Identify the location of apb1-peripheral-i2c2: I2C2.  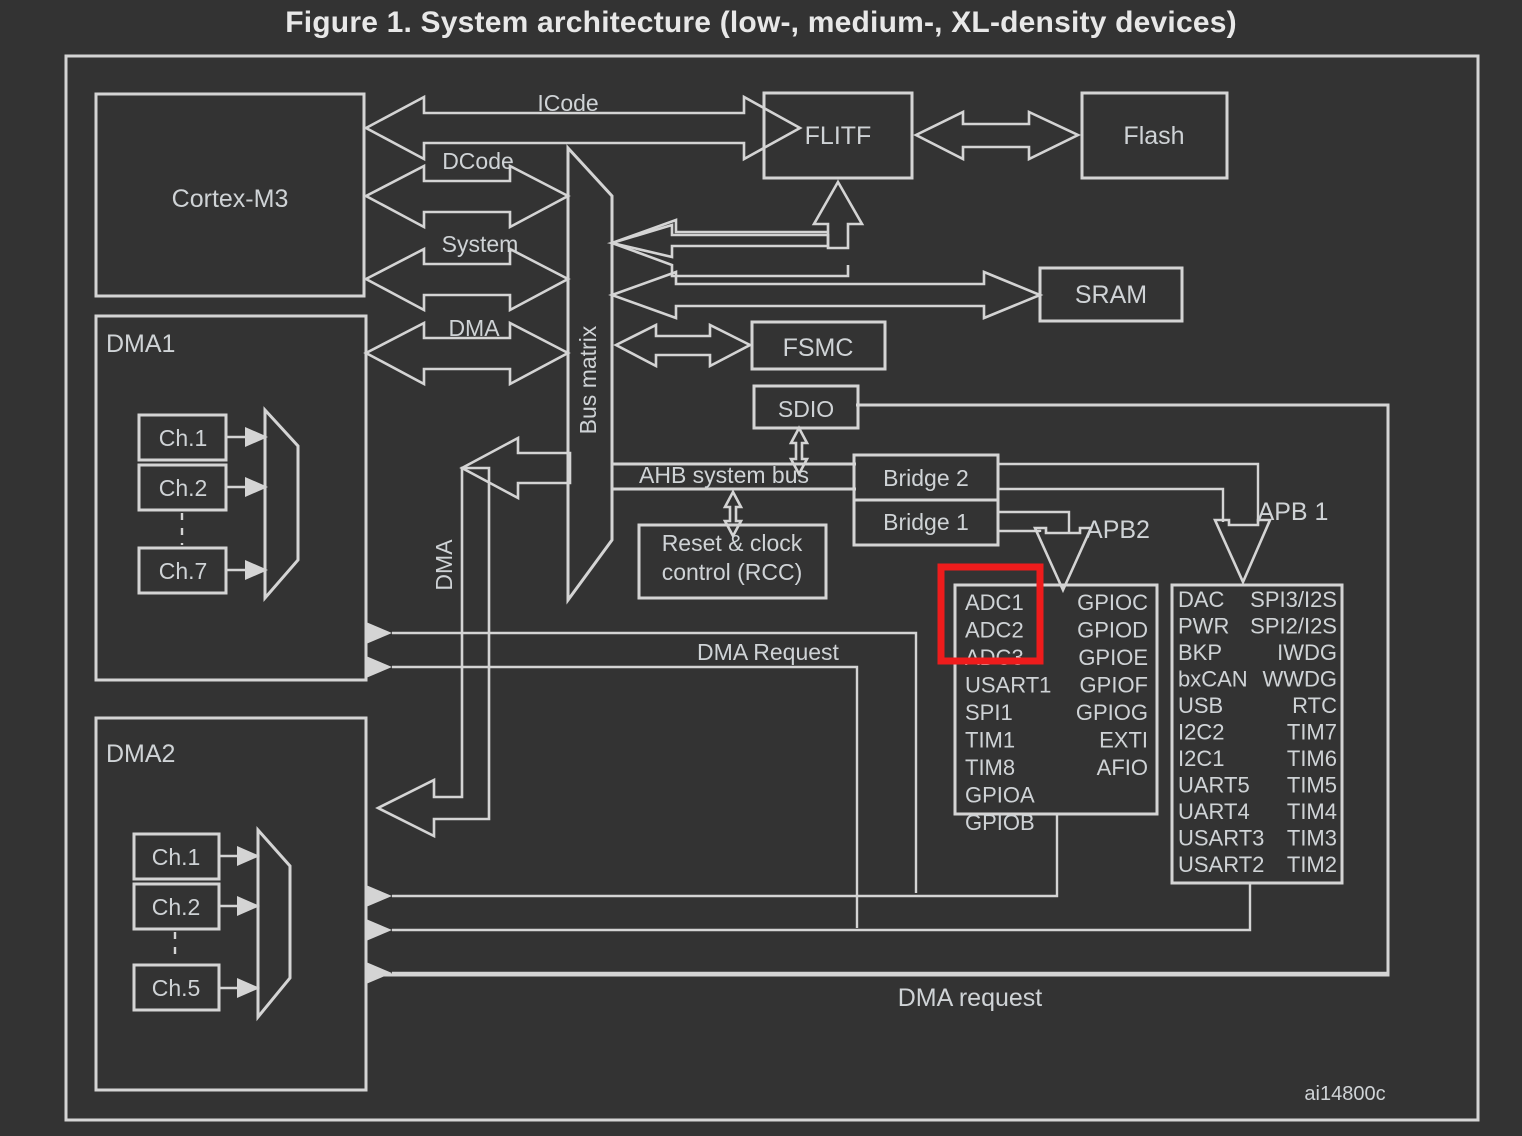
(1201, 732).